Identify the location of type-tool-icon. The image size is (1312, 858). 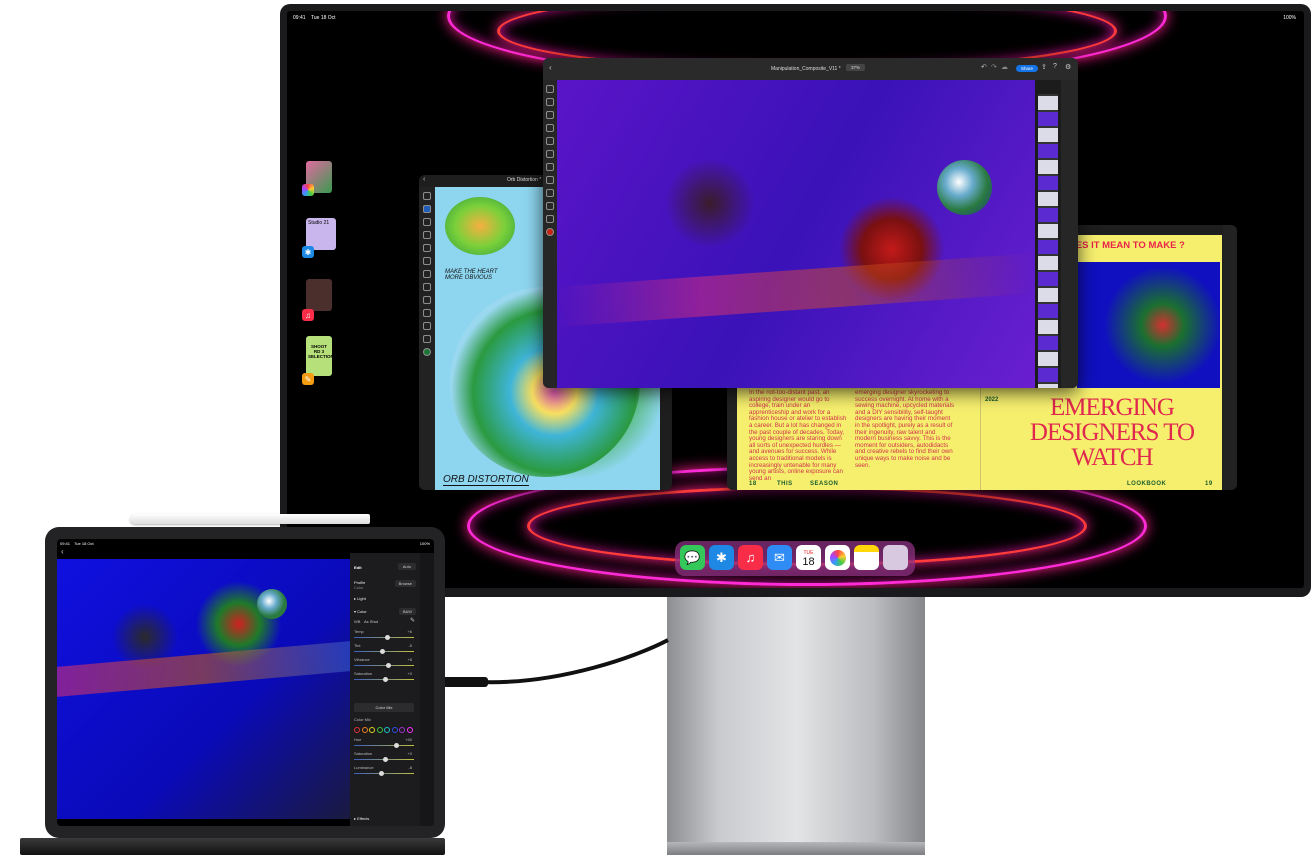
(550, 193).